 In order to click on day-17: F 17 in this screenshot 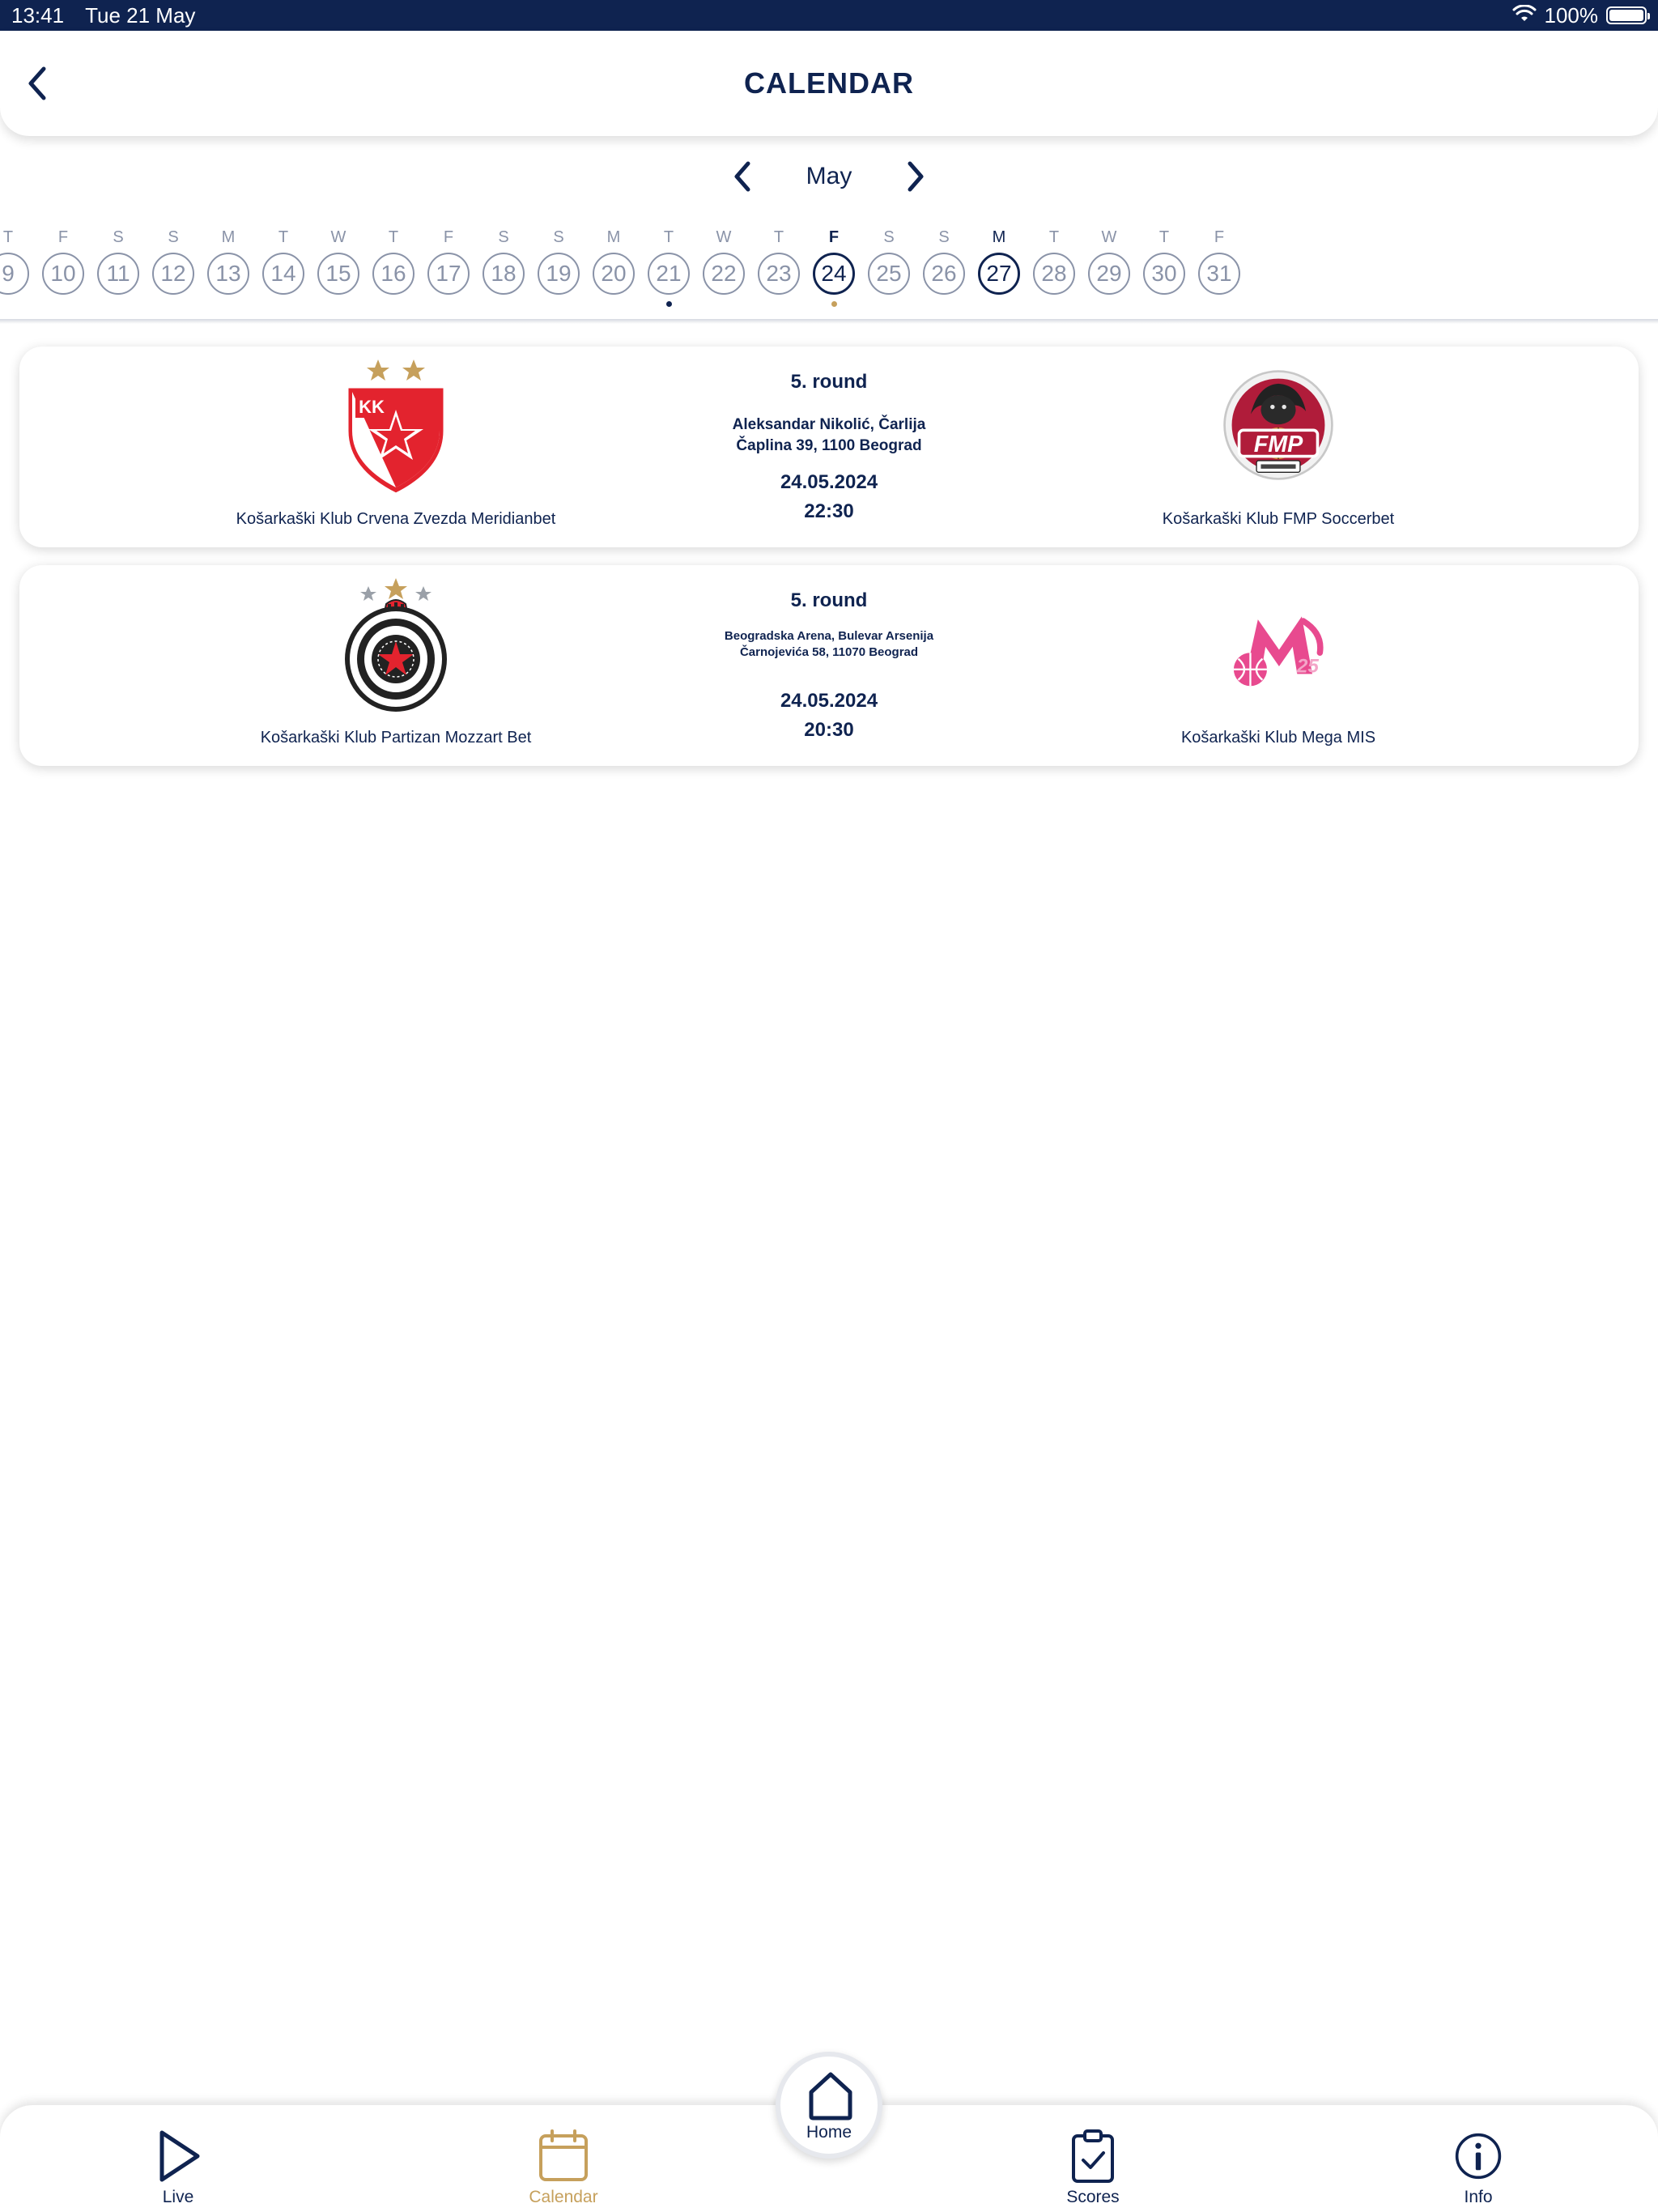, I will do `click(448, 268)`.